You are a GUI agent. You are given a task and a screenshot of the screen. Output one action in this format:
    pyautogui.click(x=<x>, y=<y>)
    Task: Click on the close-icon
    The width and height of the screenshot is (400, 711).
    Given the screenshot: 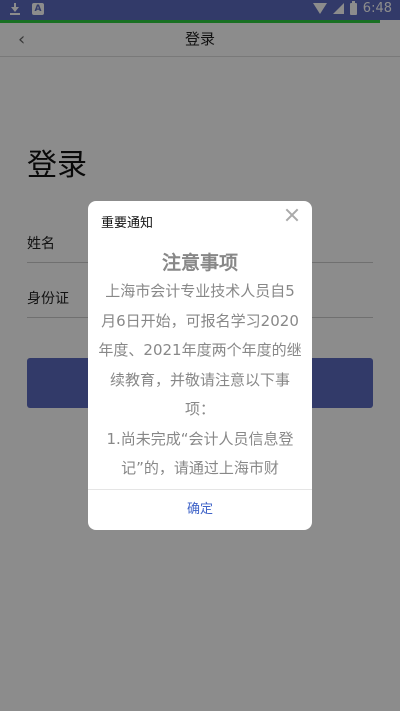 What is the action you would take?
    pyautogui.click(x=292, y=215)
    